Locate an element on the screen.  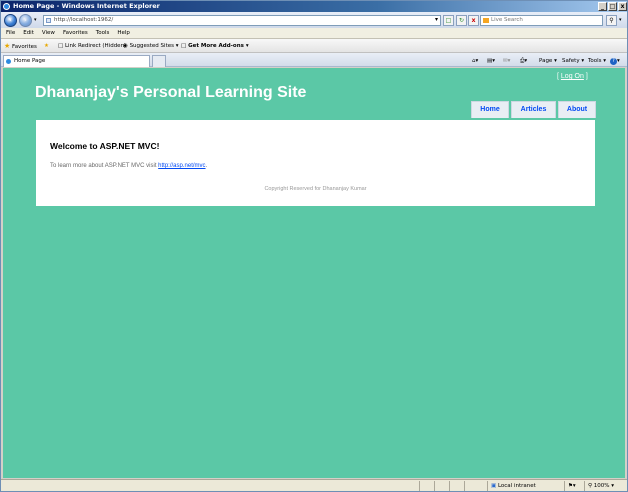
refresh-icon: ↻ is located at coordinates (461, 20).